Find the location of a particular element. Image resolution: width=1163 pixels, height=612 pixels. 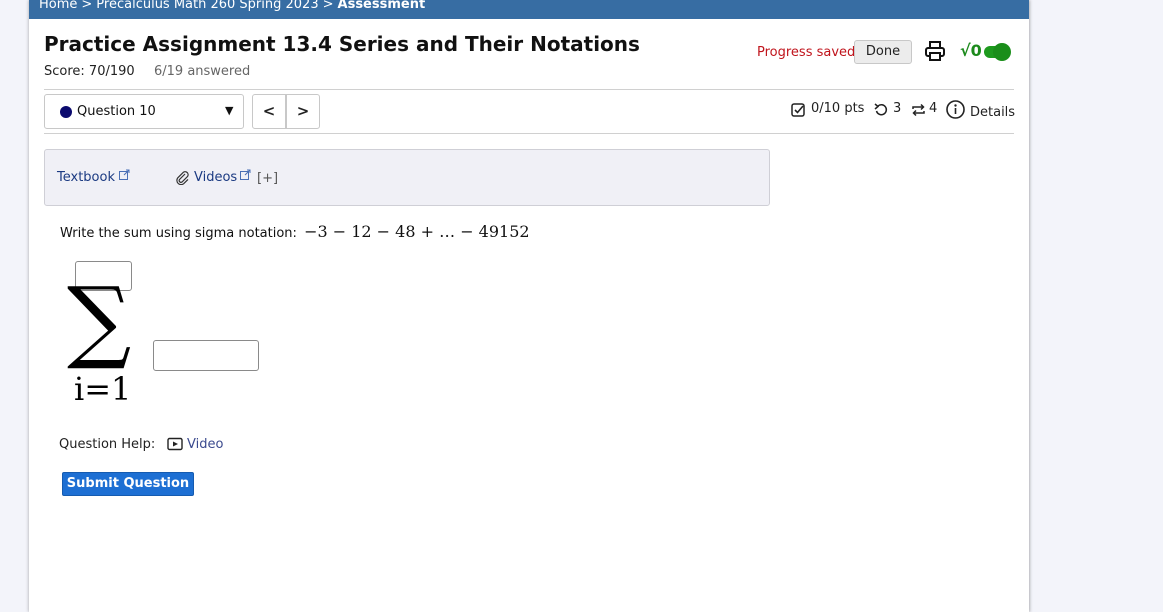

question-select: Question 10 ▼ is located at coordinates (144, 111).